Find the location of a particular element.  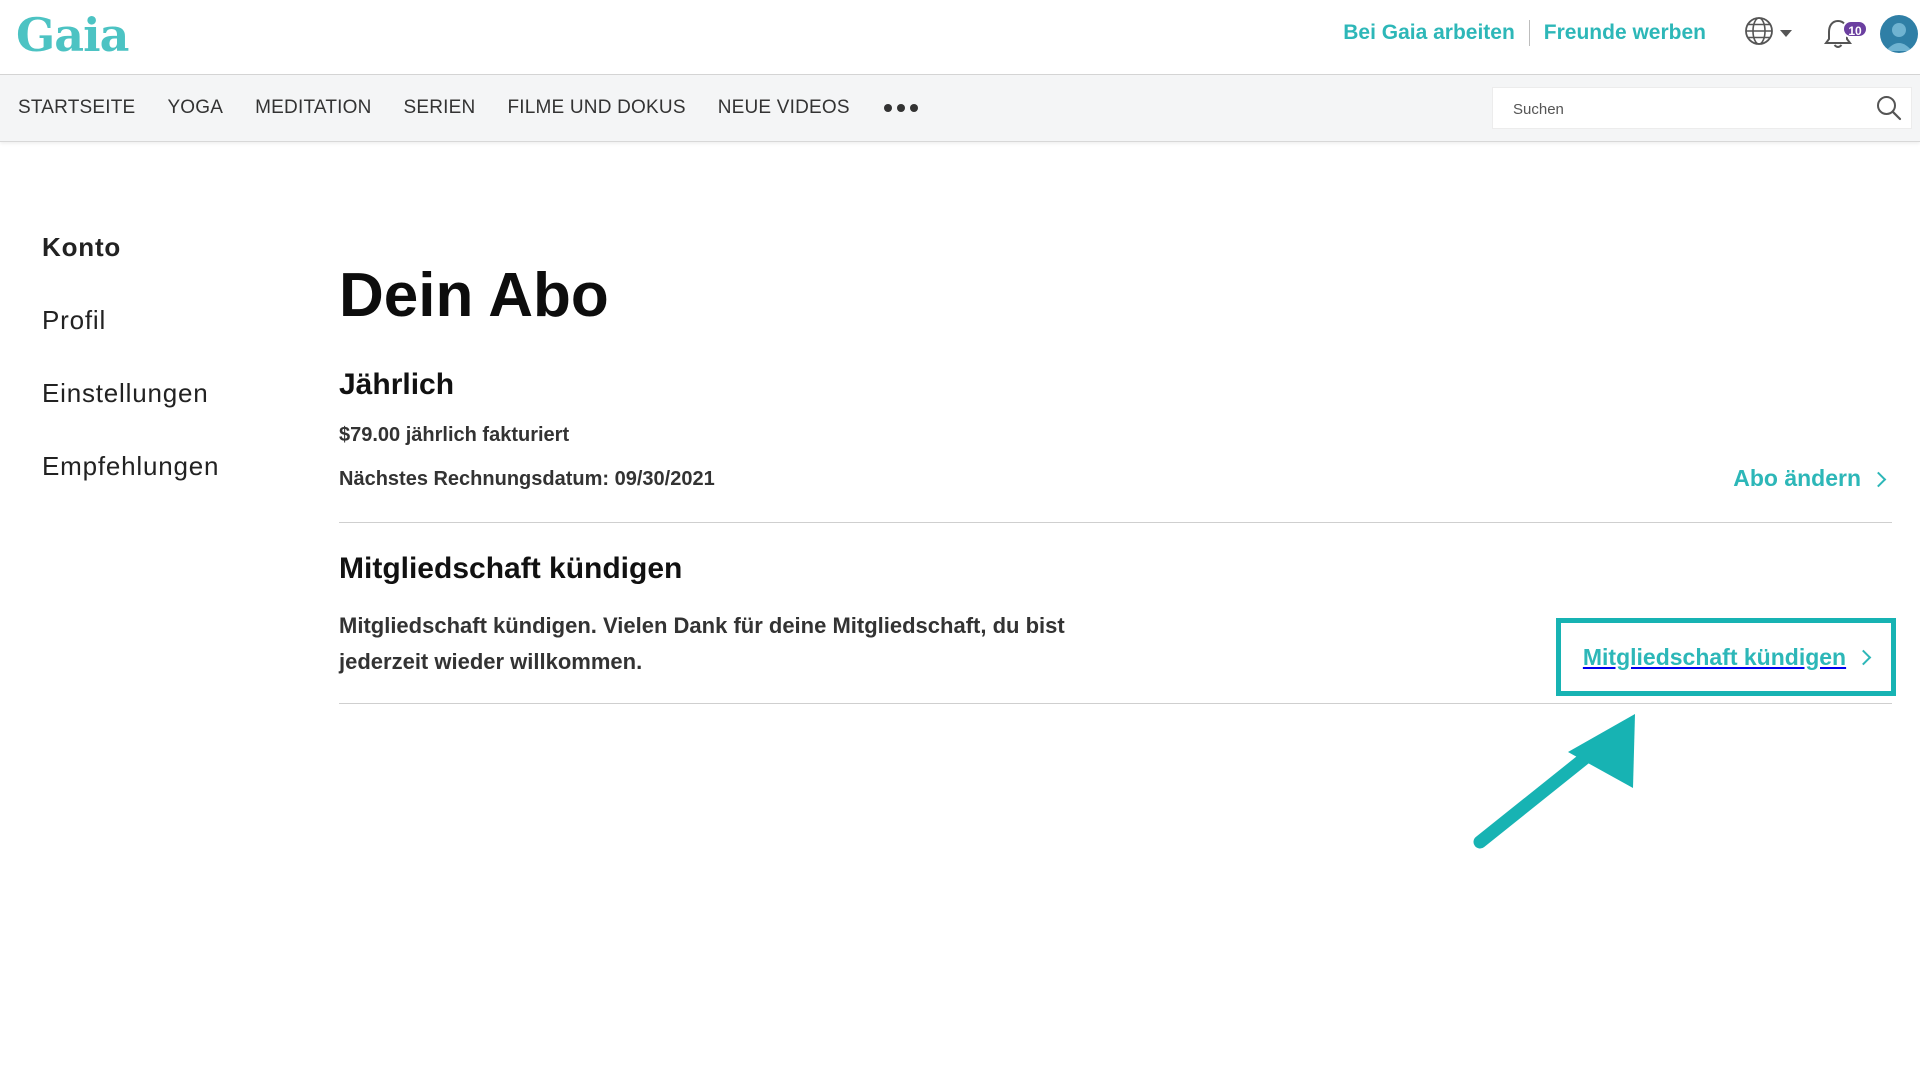

sidebar-item-empfehlungen: Empfehlungen is located at coordinates (130, 487).